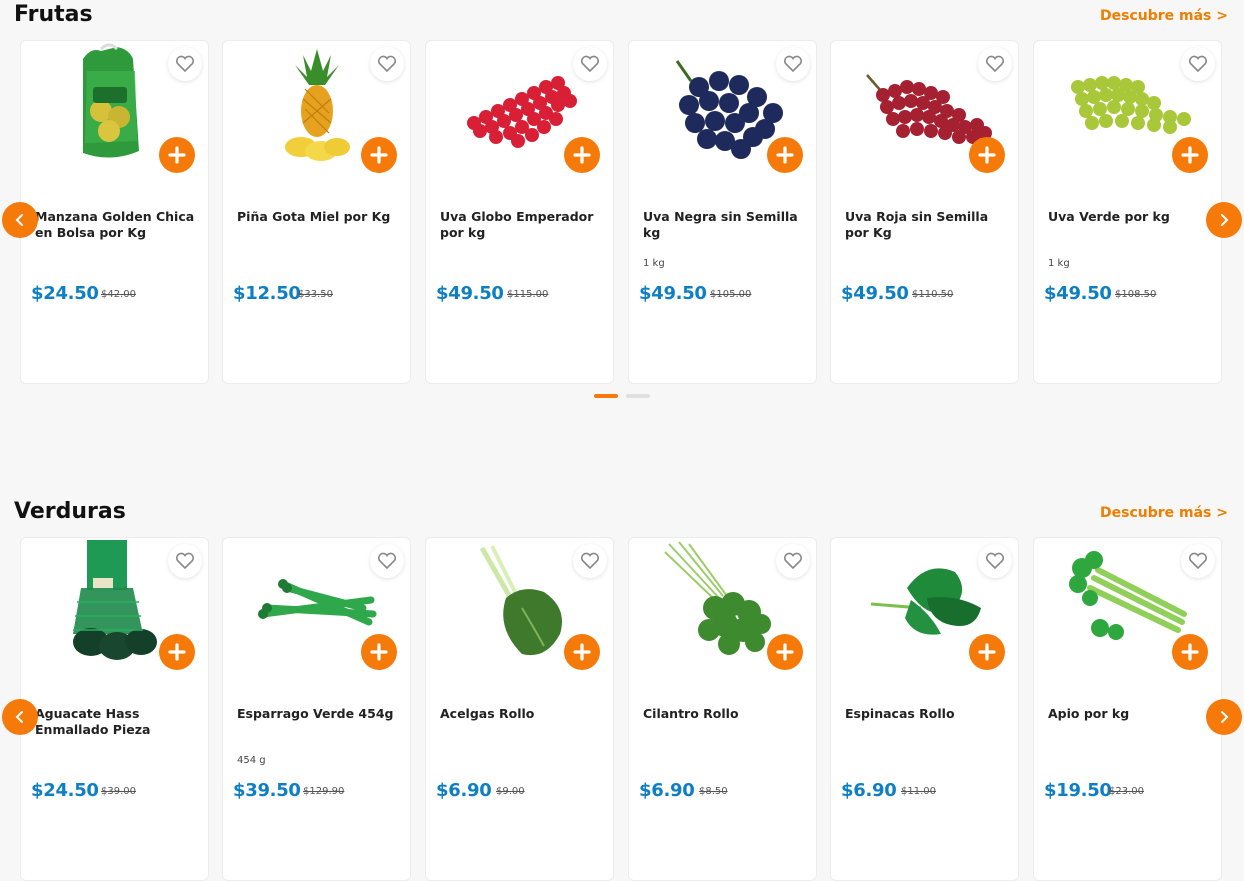 This screenshot has height=881, width=1244. I want to click on product-price: $12.50, so click(267, 293).